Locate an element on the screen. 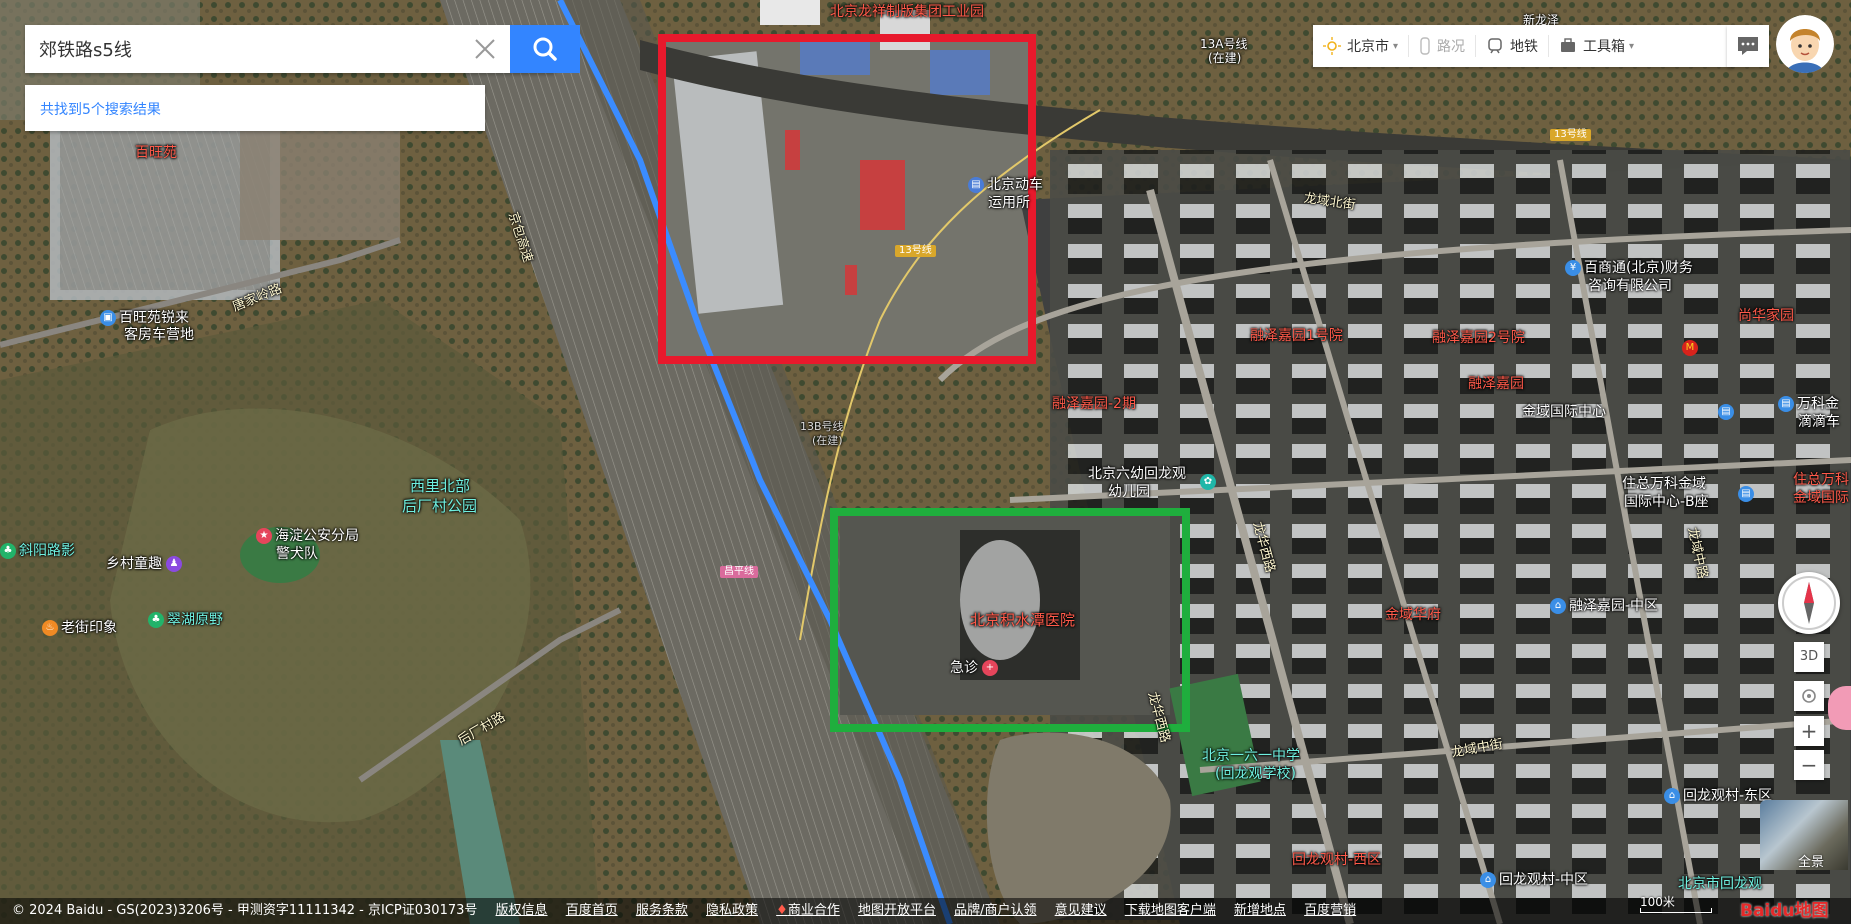  poi-baiwang-camp: ▣ 百旺苑锐来 is located at coordinates (144, 318).